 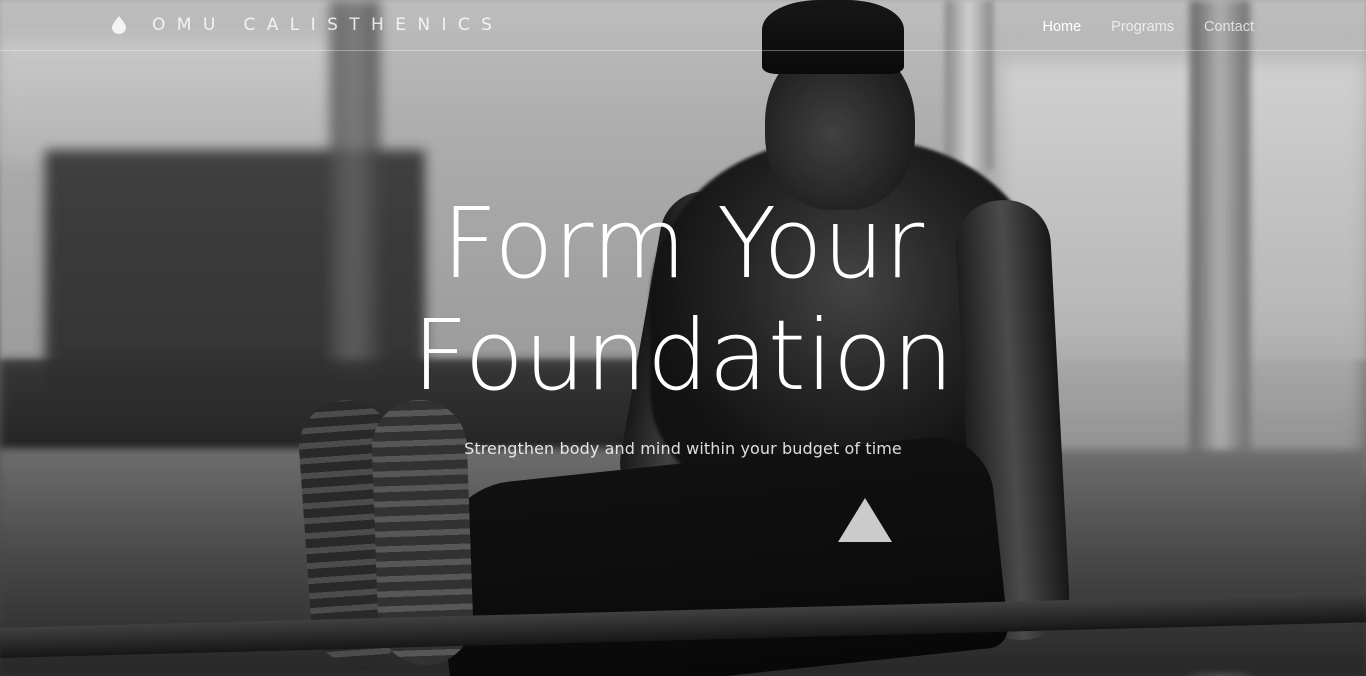 What do you see at coordinates (683, 355) in the screenshot?
I see `hero-title-line-2: Foundation` at bounding box center [683, 355].